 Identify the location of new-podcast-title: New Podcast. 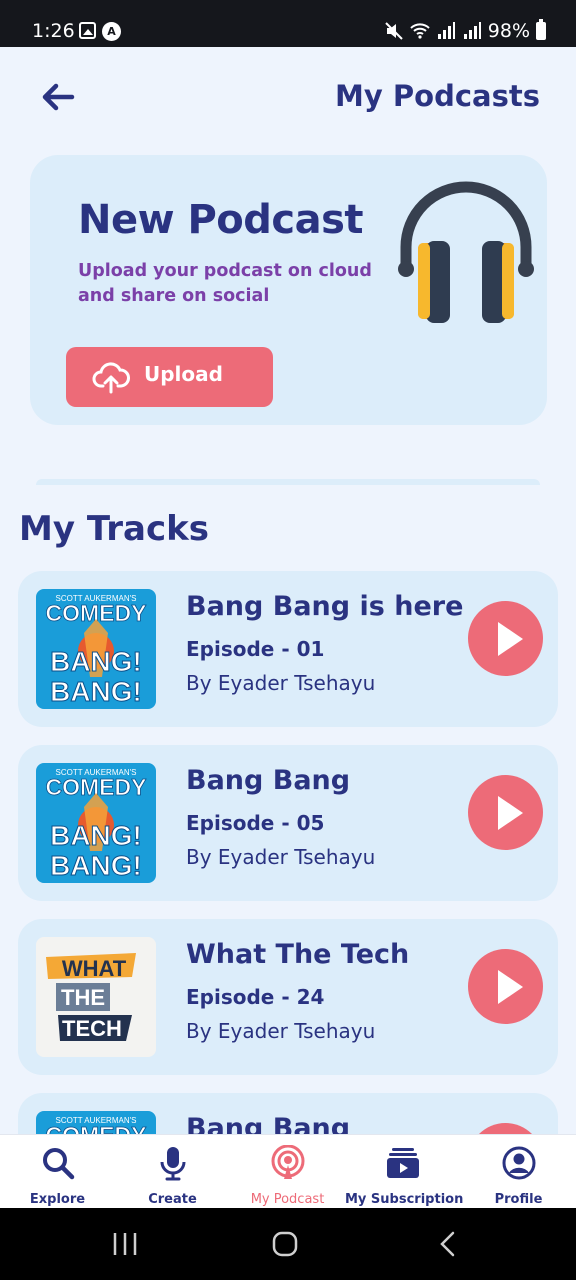
(221, 220).